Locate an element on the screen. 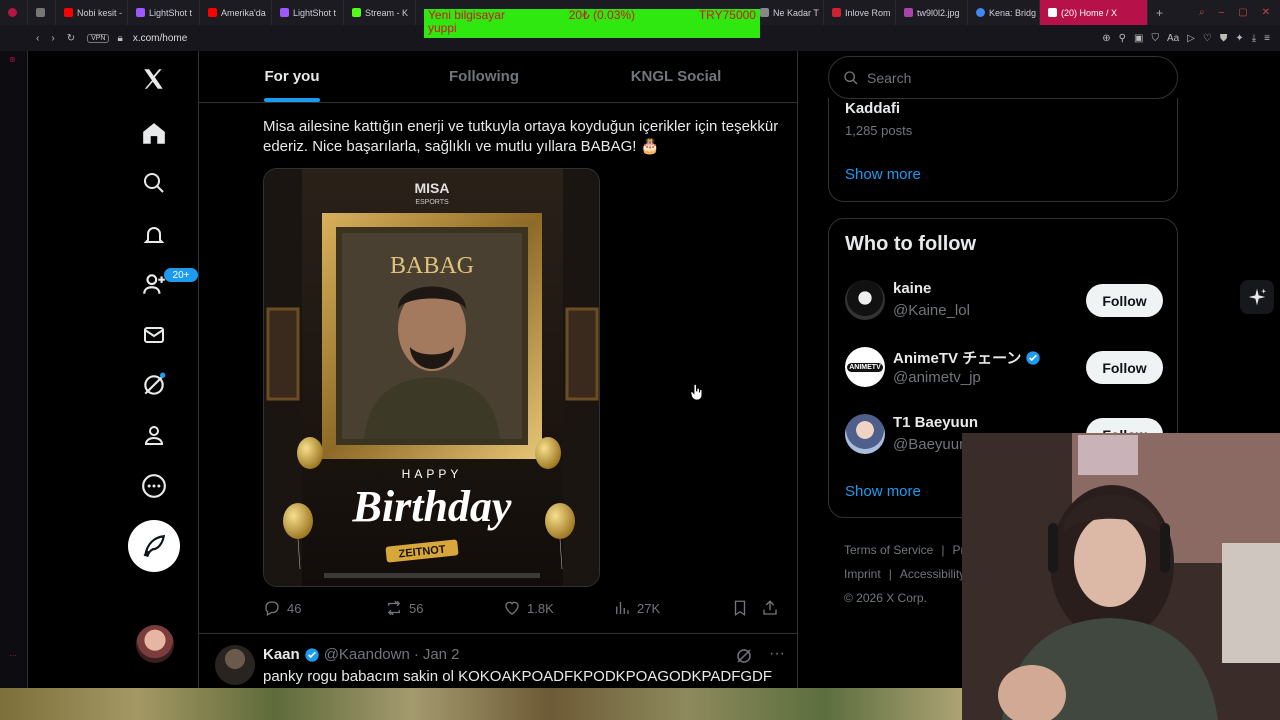 The width and height of the screenshot is (1280, 720). share-button is located at coordinates (770, 608).